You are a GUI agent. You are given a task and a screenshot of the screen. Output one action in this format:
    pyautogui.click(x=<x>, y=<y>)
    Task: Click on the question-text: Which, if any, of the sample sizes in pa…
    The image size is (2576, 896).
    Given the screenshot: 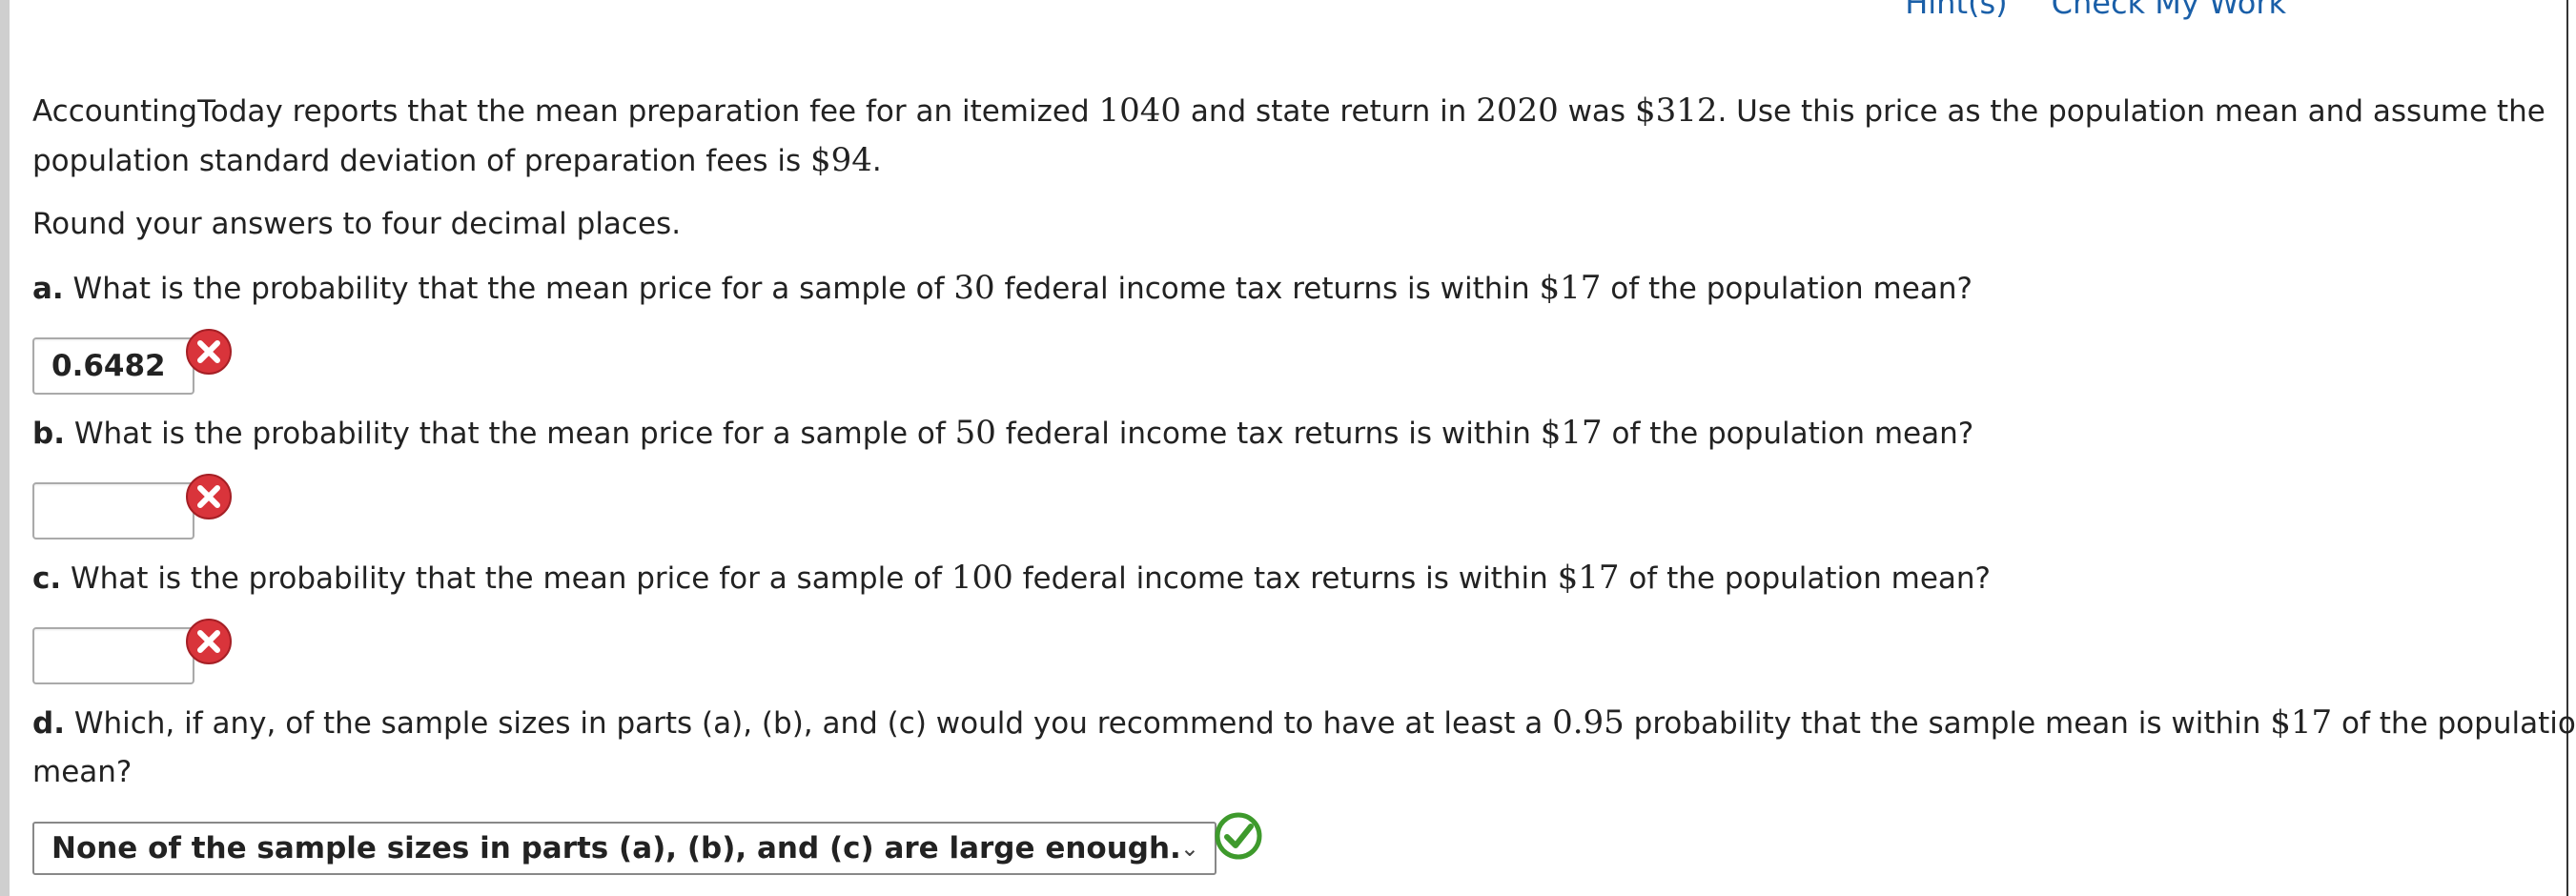 What is the action you would take?
    pyautogui.click(x=808, y=723)
    